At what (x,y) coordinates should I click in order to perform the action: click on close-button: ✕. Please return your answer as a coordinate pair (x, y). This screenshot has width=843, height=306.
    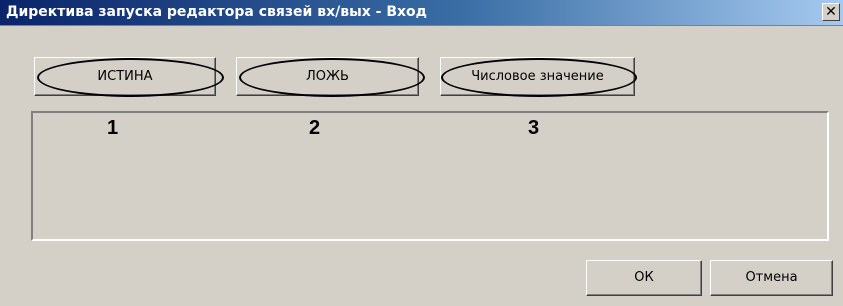
    Looking at the image, I should click on (831, 12).